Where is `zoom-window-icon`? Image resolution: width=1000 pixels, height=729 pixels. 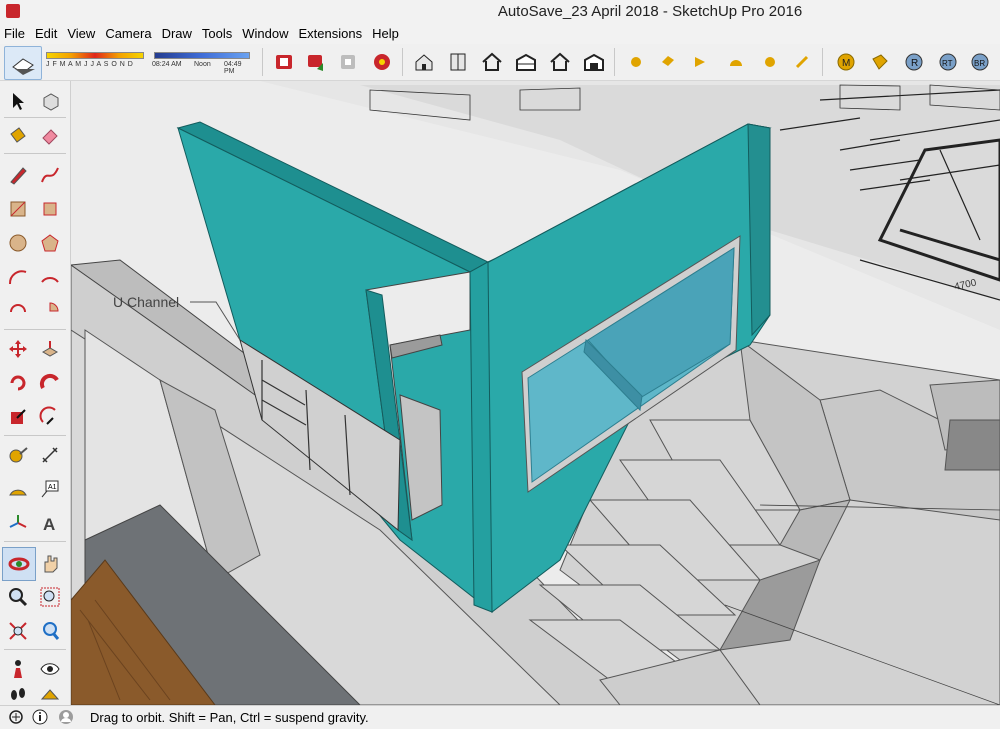
zoom-window-icon is located at coordinates (50, 597).